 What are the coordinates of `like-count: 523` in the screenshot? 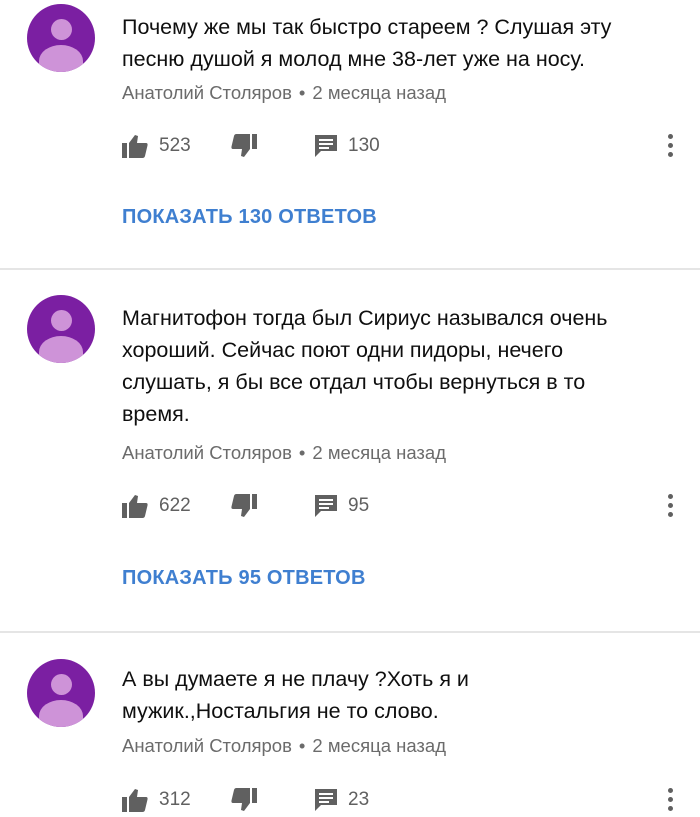 It's located at (175, 145).